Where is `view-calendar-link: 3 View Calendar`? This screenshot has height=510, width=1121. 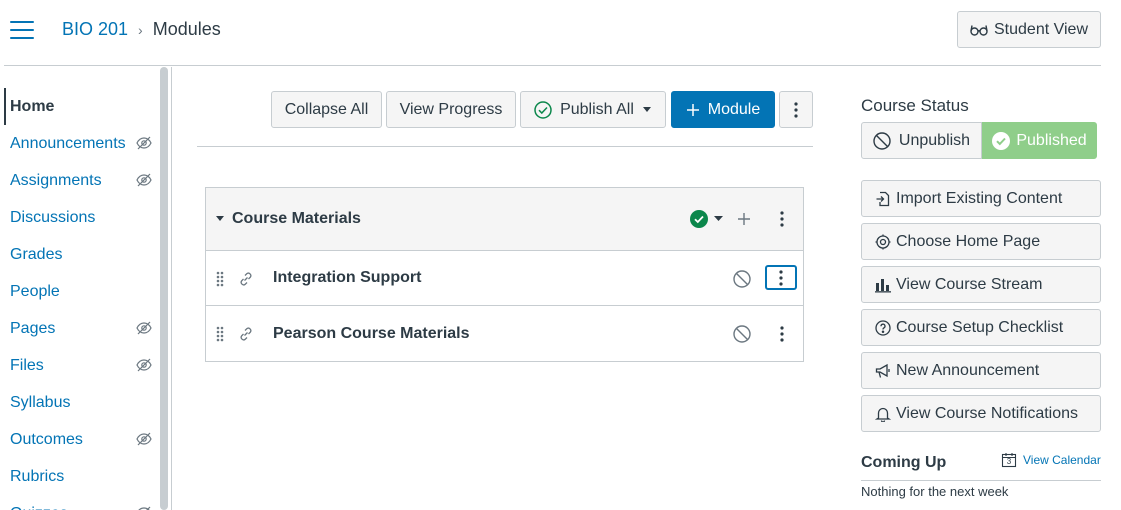 view-calendar-link: 3 View Calendar is located at coordinates (1051, 460).